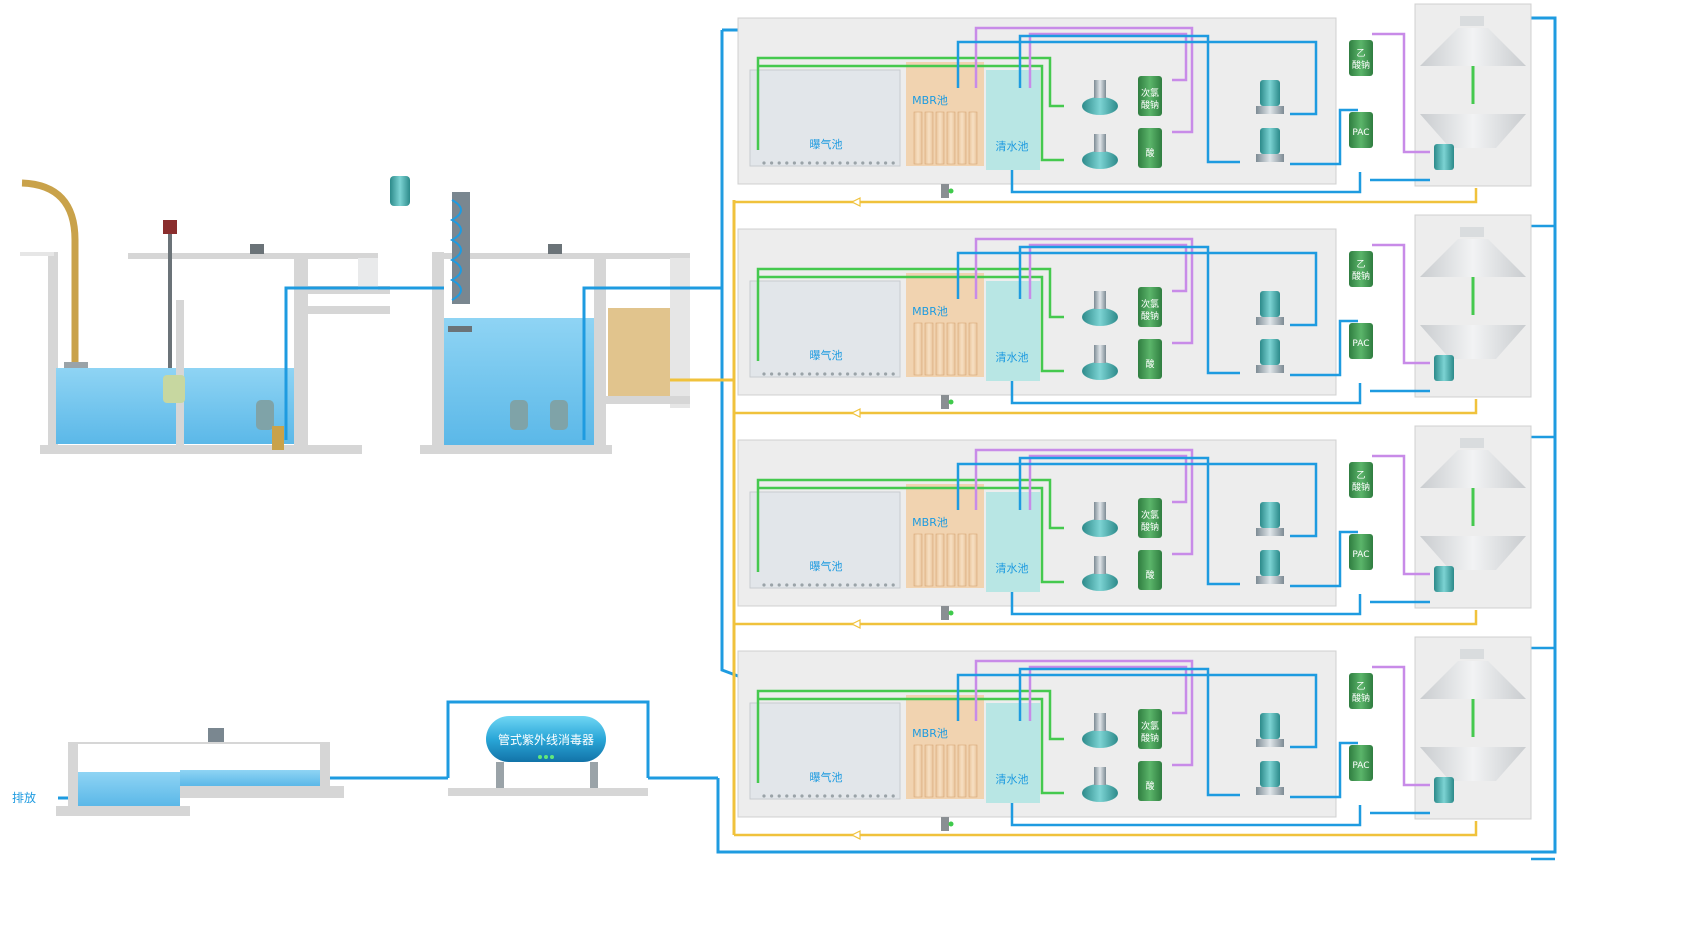  Describe the element at coordinates (540, 315) in the screenshot. I see `regulating-tank` at that location.